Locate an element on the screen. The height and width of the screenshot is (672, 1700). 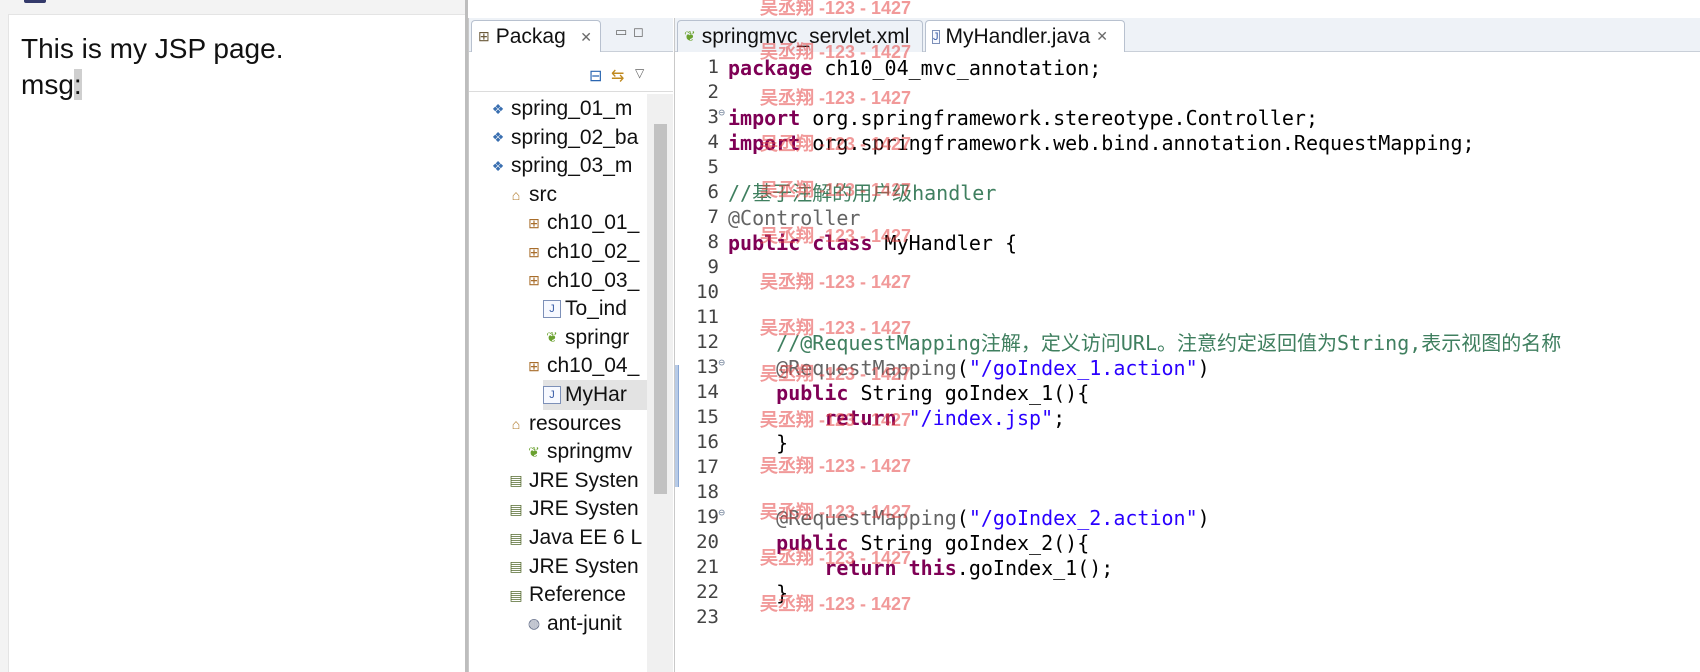
tree-item: ❖ spring_01_m is located at coordinates (561, 109).